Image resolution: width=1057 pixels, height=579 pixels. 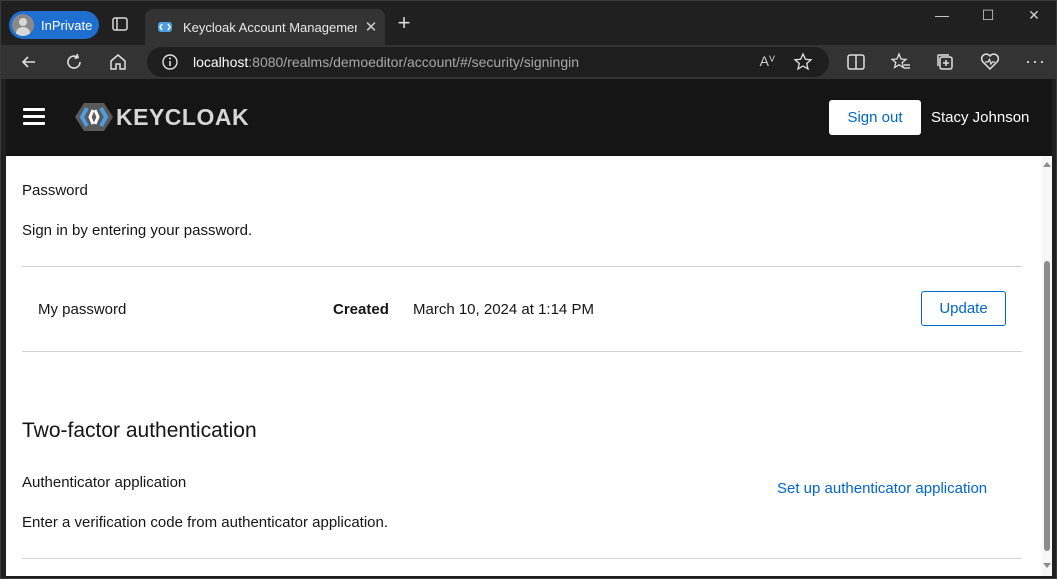 I want to click on logo-text: KEYCLOAK, so click(x=183, y=116).